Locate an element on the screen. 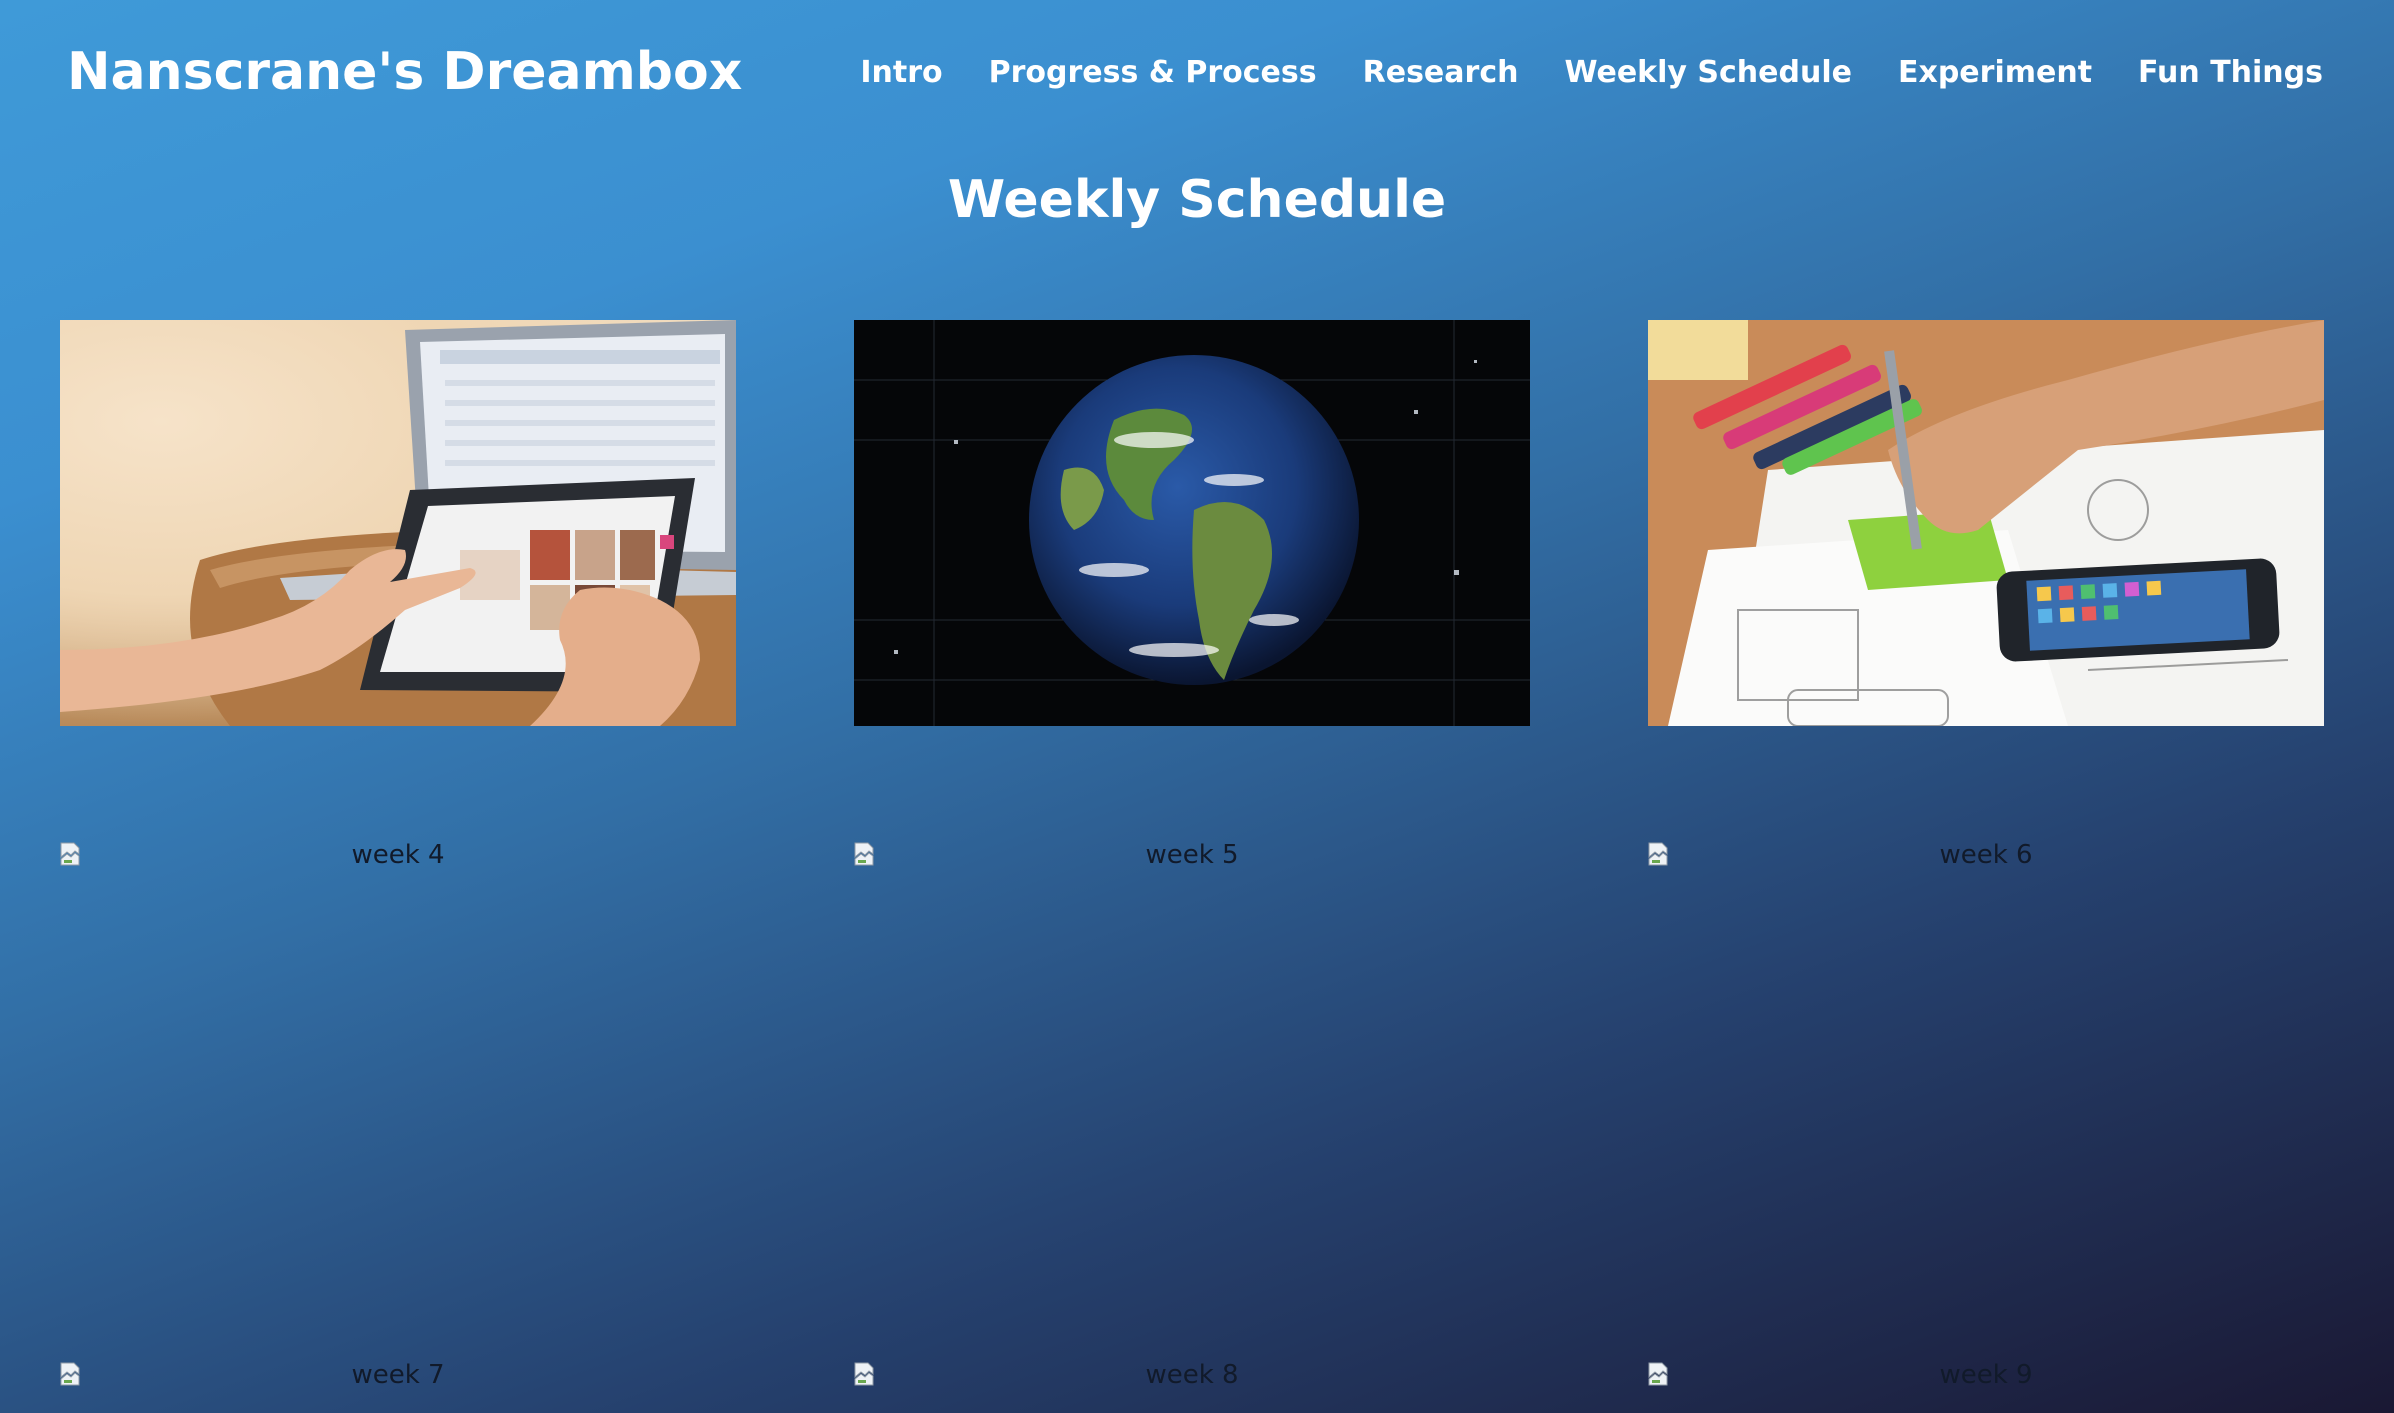 This screenshot has height=1413, width=2394. week-3-image-link is located at coordinates (1986, 523).